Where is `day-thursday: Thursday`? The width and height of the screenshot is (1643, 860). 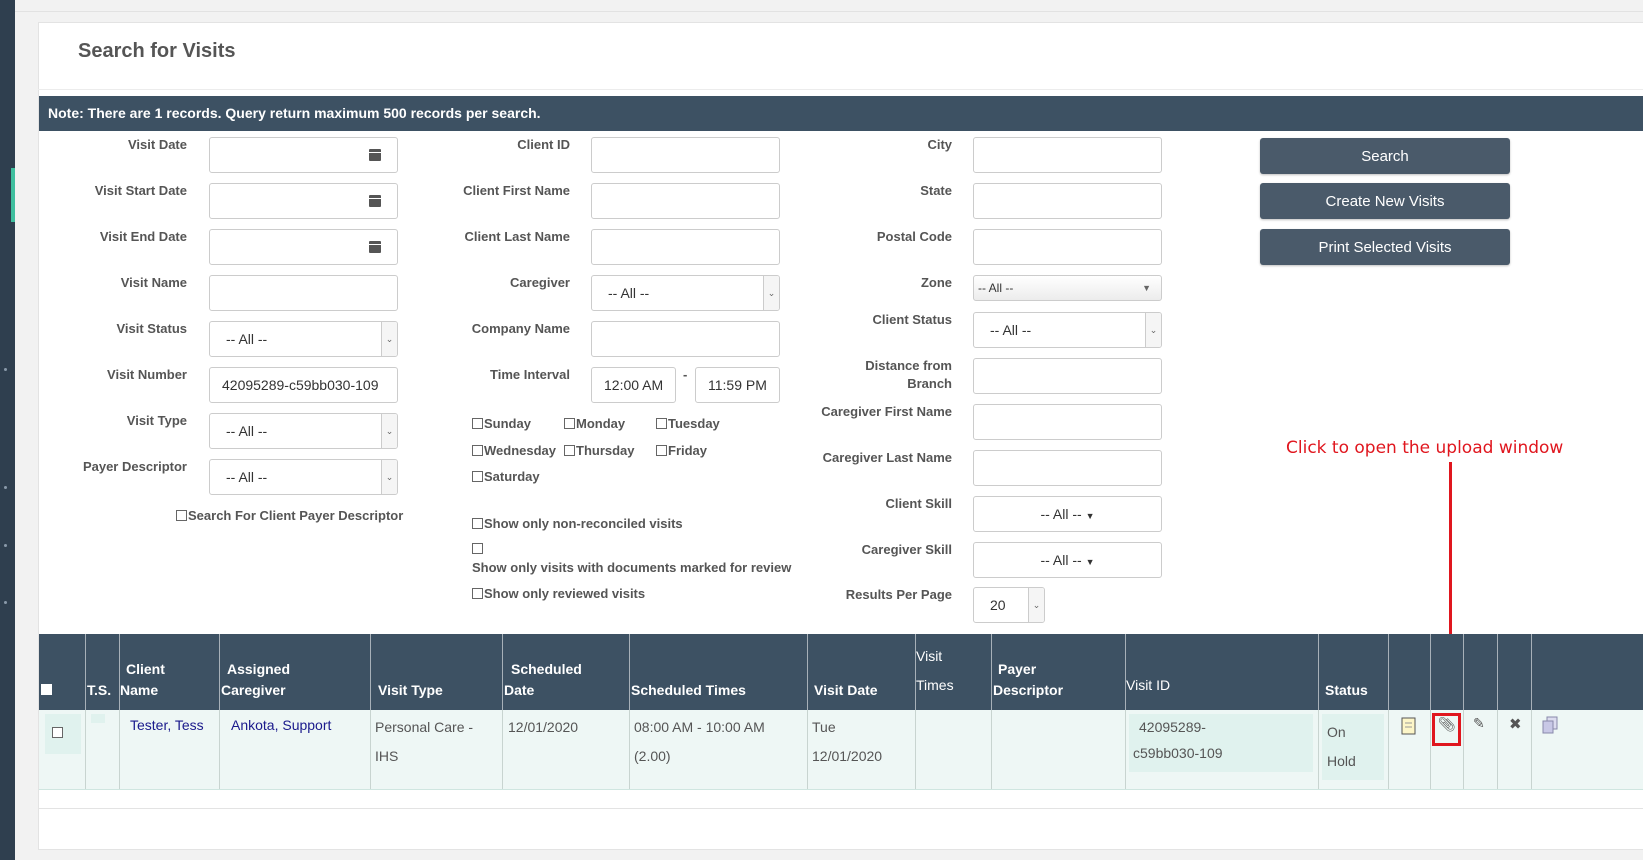 day-thursday: Thursday is located at coordinates (599, 451).